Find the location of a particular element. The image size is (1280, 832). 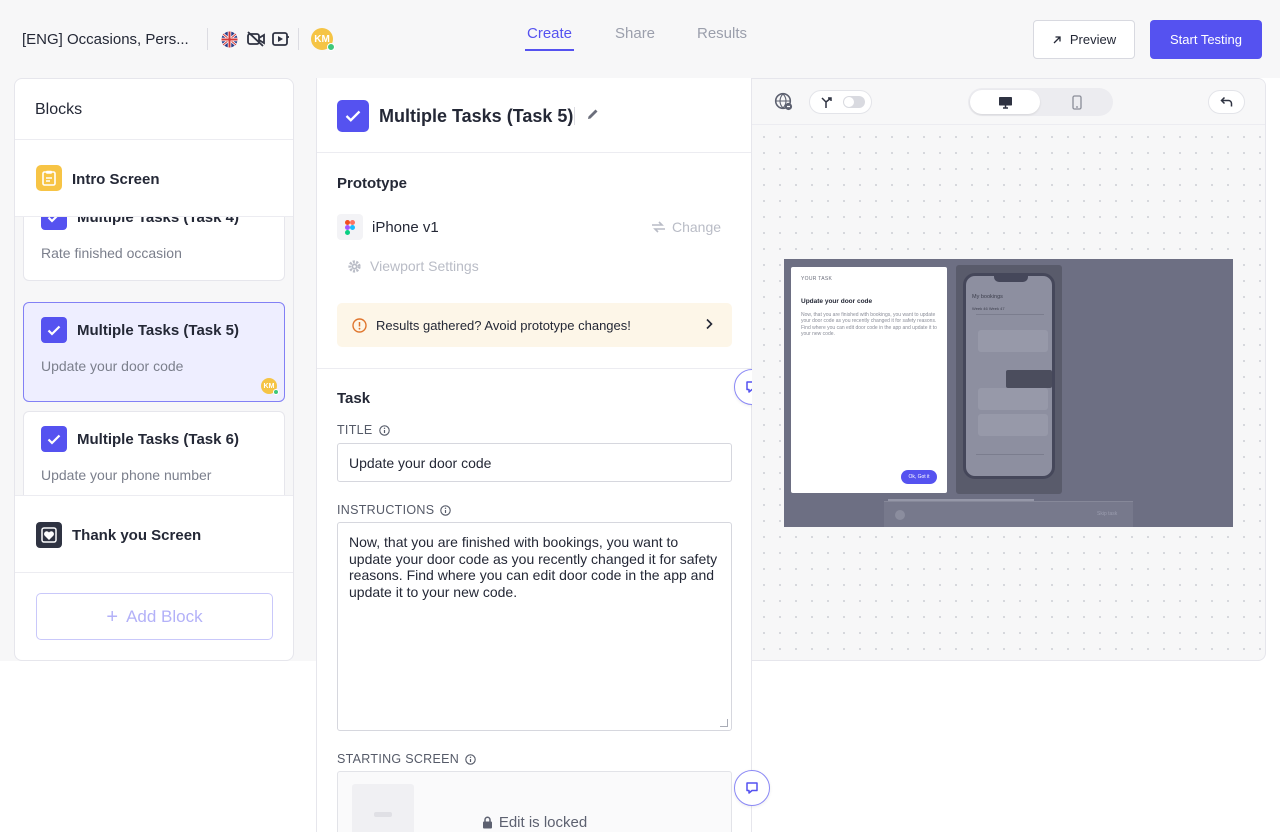

title-input: Update your door code is located at coordinates (534, 462).